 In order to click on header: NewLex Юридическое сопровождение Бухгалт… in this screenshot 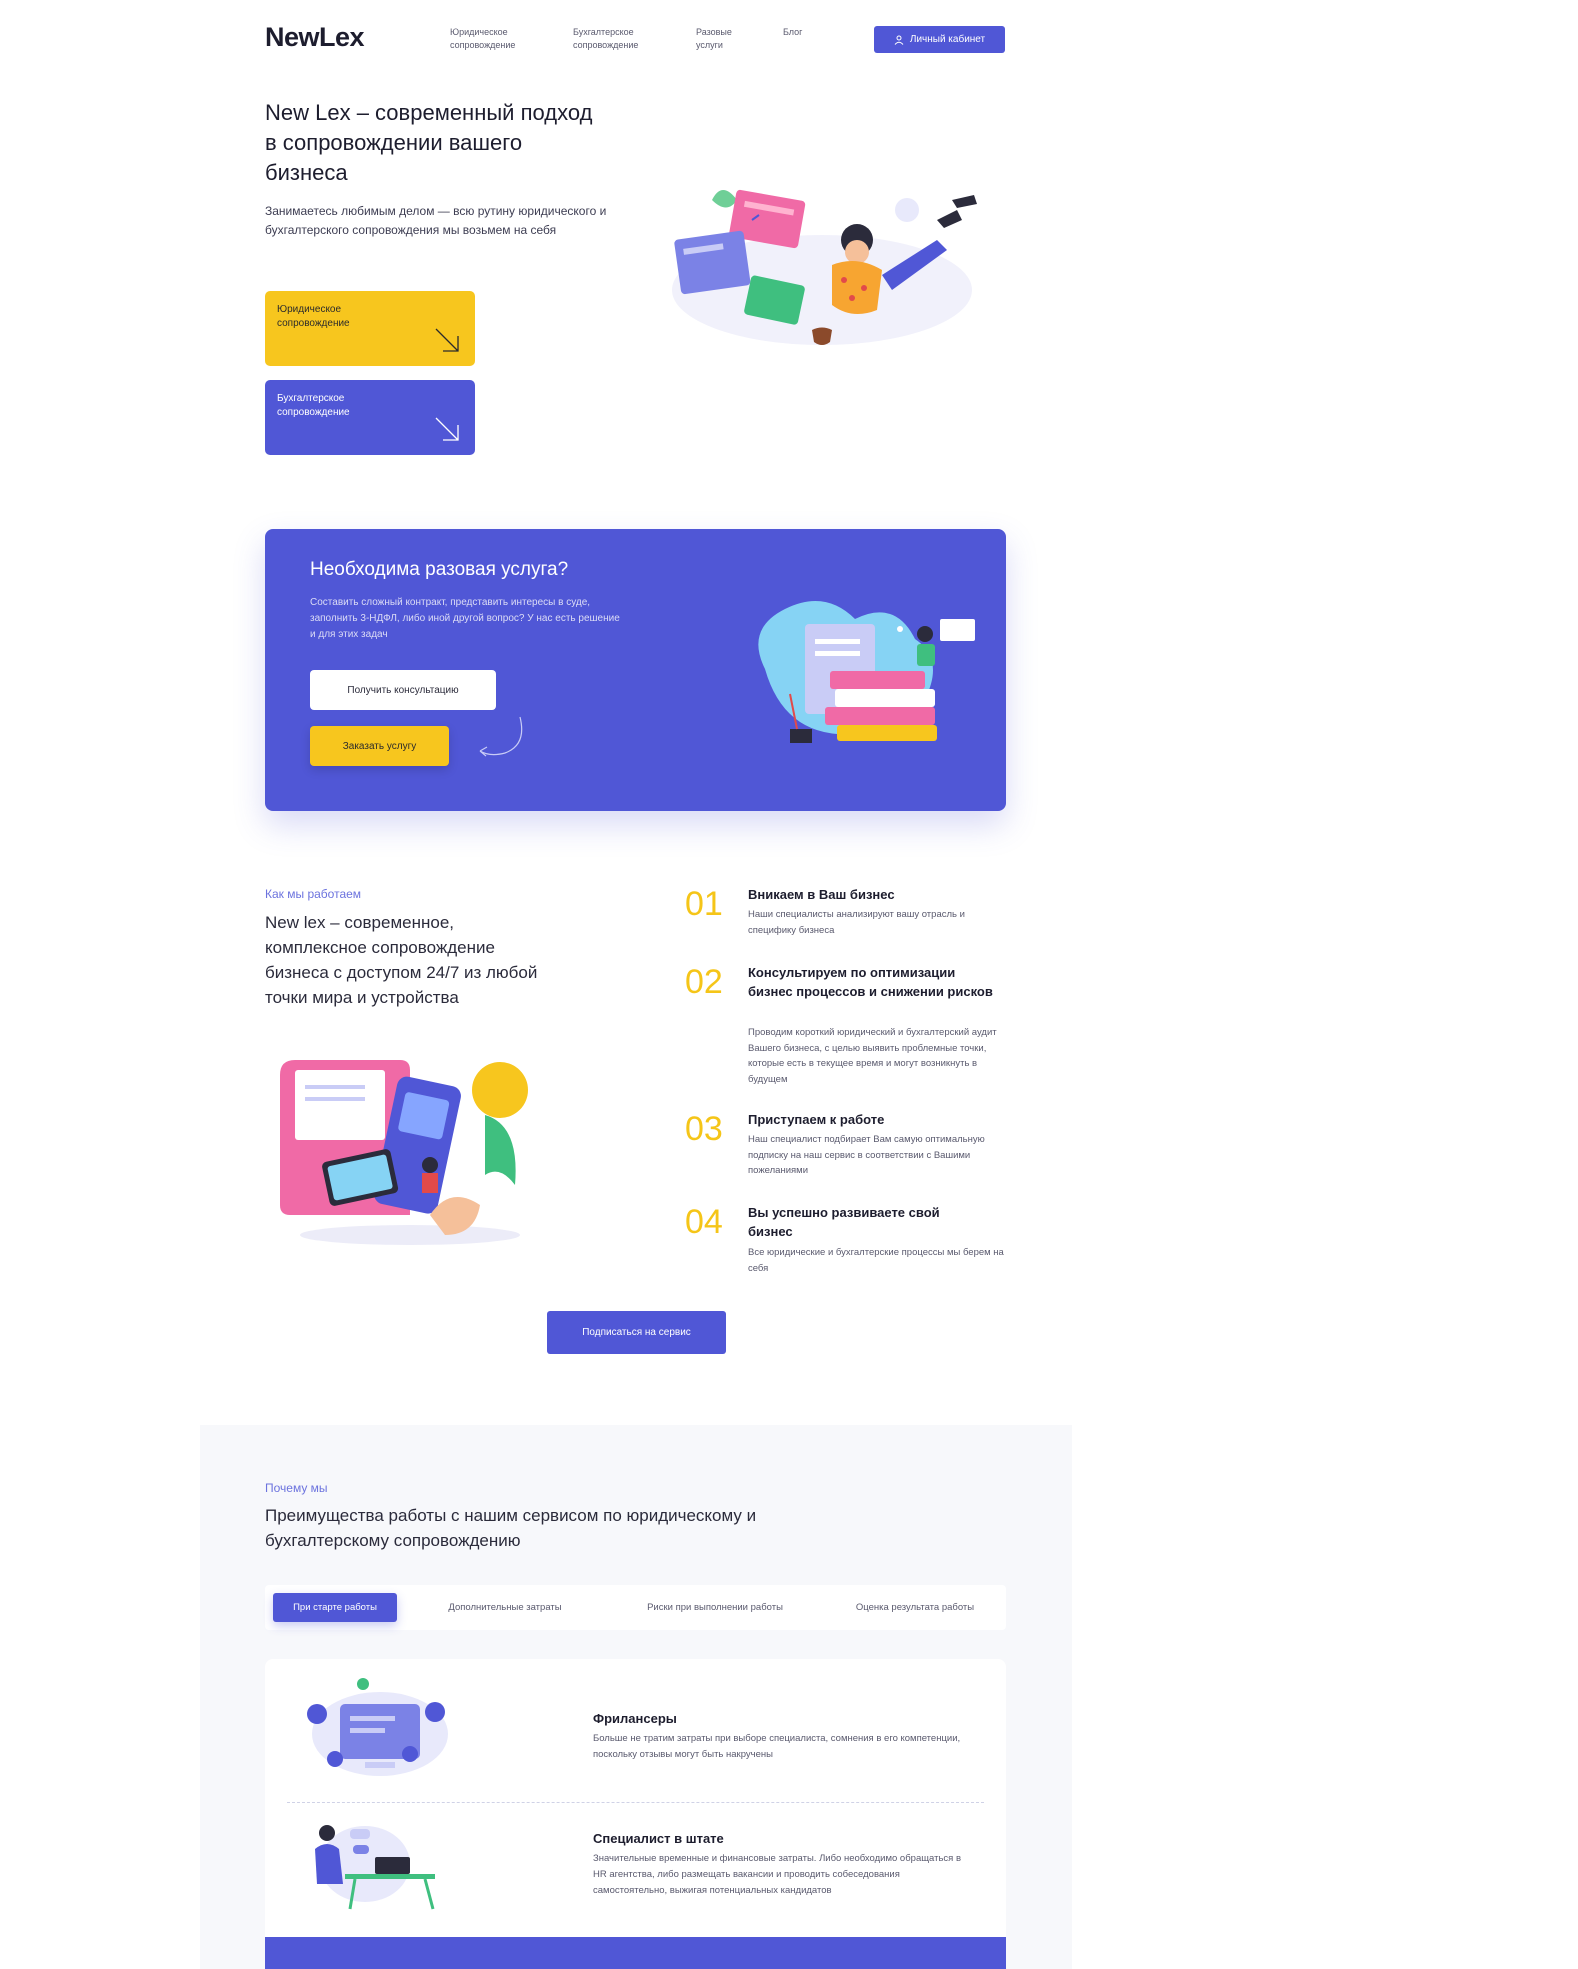, I will do `click(633, 39)`.